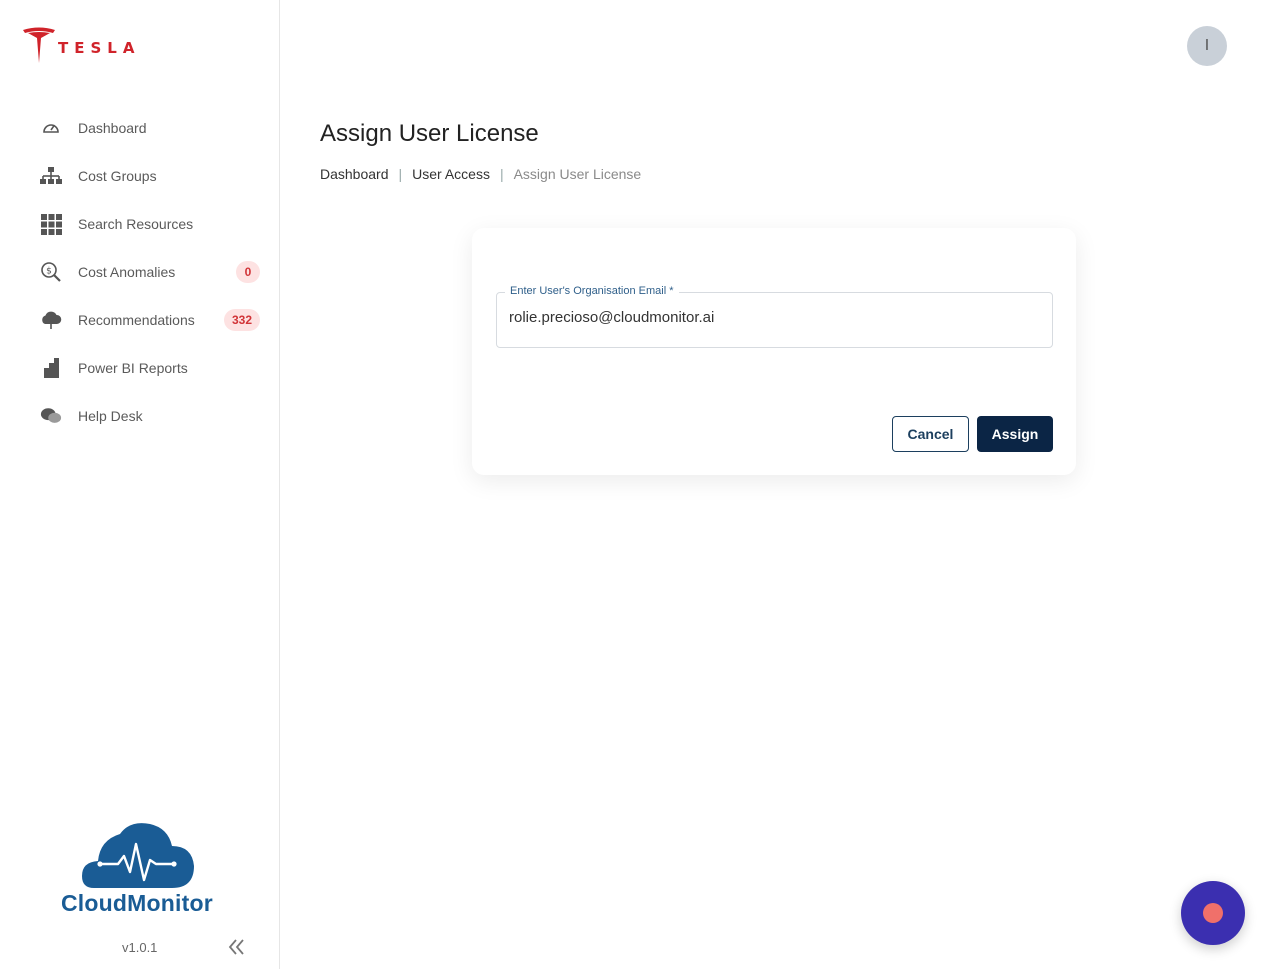  I want to click on breadcrumb-user-access: User Access, so click(451, 174).